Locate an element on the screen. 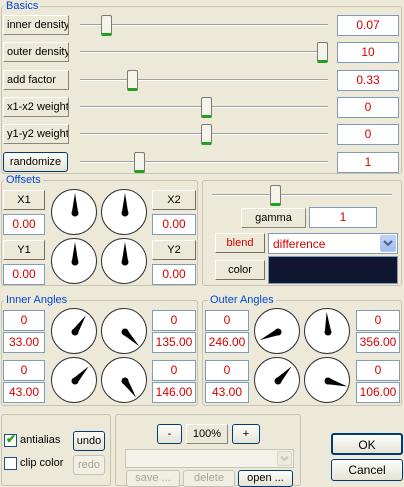 The height and width of the screenshot is (487, 404). inner-bottom-right-angle: 146.00 is located at coordinates (174, 392).